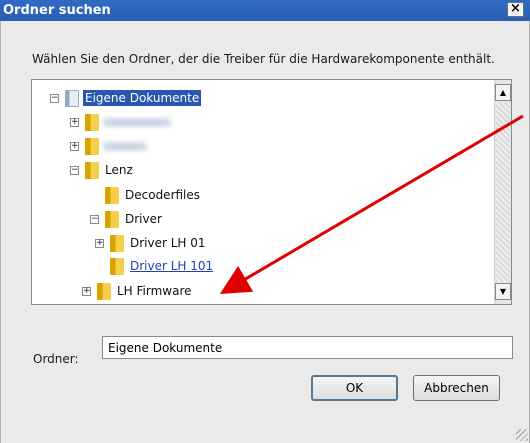 The width and height of the screenshot is (530, 443). What do you see at coordinates (456, 388) in the screenshot?
I see `cancel-button: Abbrechen` at bounding box center [456, 388].